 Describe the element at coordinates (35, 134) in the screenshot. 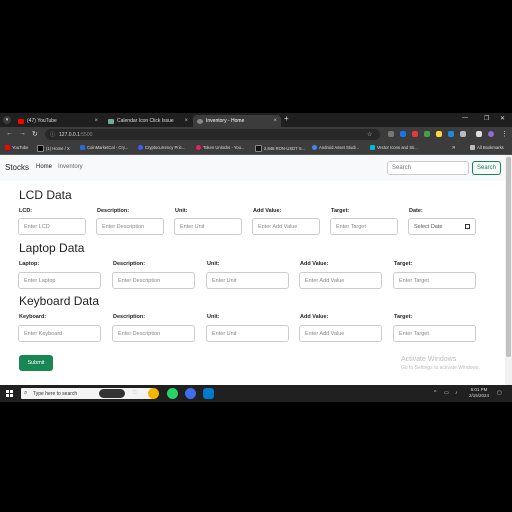

I see `reload-icon: ↻` at that location.